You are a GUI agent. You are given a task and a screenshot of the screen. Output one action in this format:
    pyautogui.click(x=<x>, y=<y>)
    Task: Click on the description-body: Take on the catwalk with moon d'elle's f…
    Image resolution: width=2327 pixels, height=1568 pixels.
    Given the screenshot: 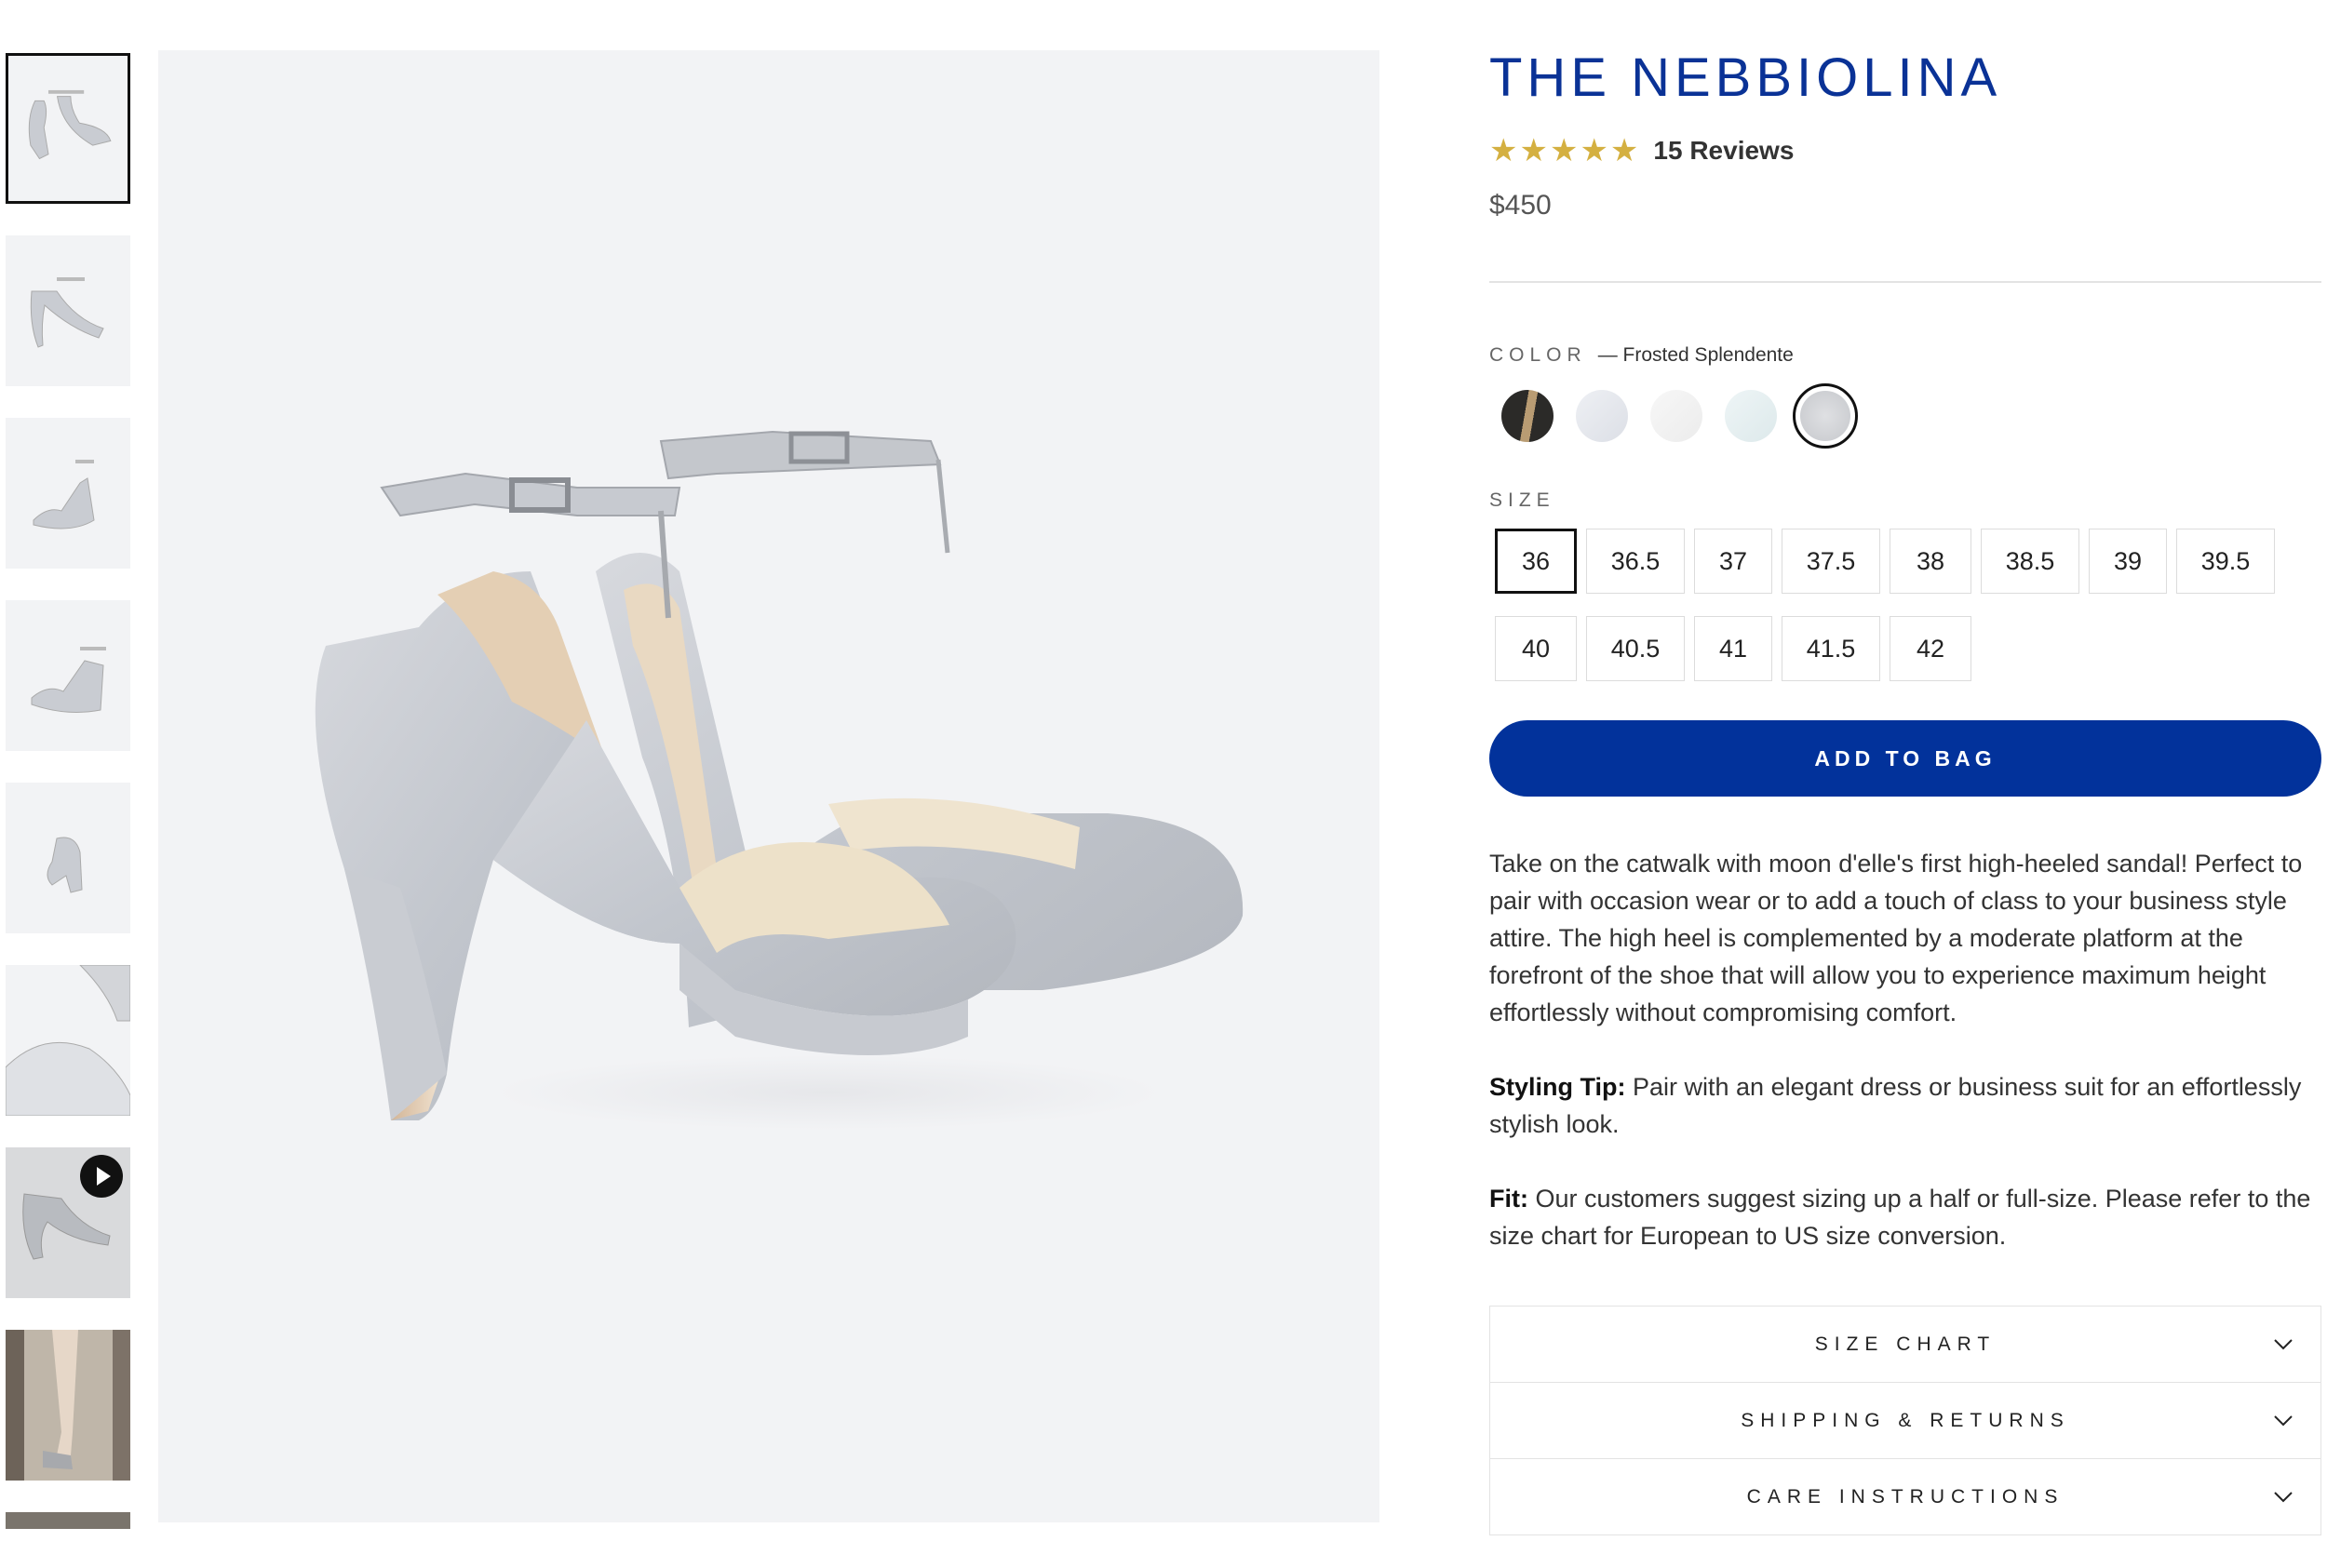 What is the action you would take?
    pyautogui.click(x=1896, y=938)
    